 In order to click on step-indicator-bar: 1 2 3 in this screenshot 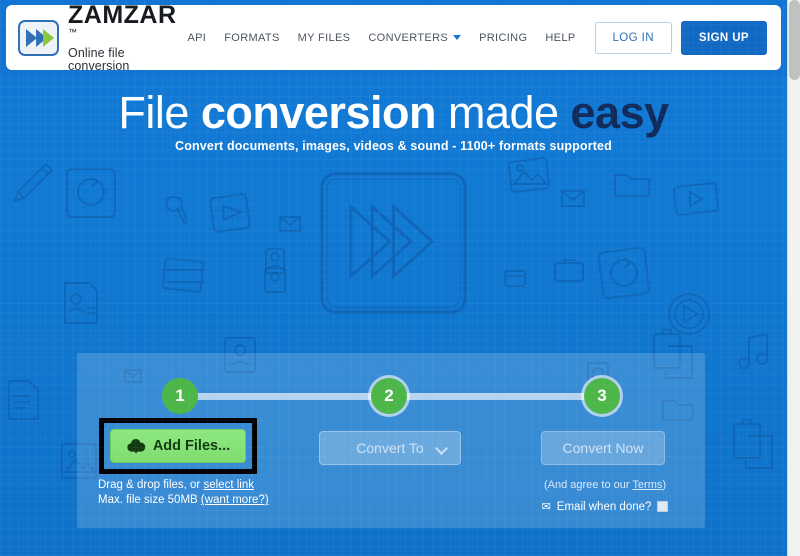, I will do `click(391, 396)`.